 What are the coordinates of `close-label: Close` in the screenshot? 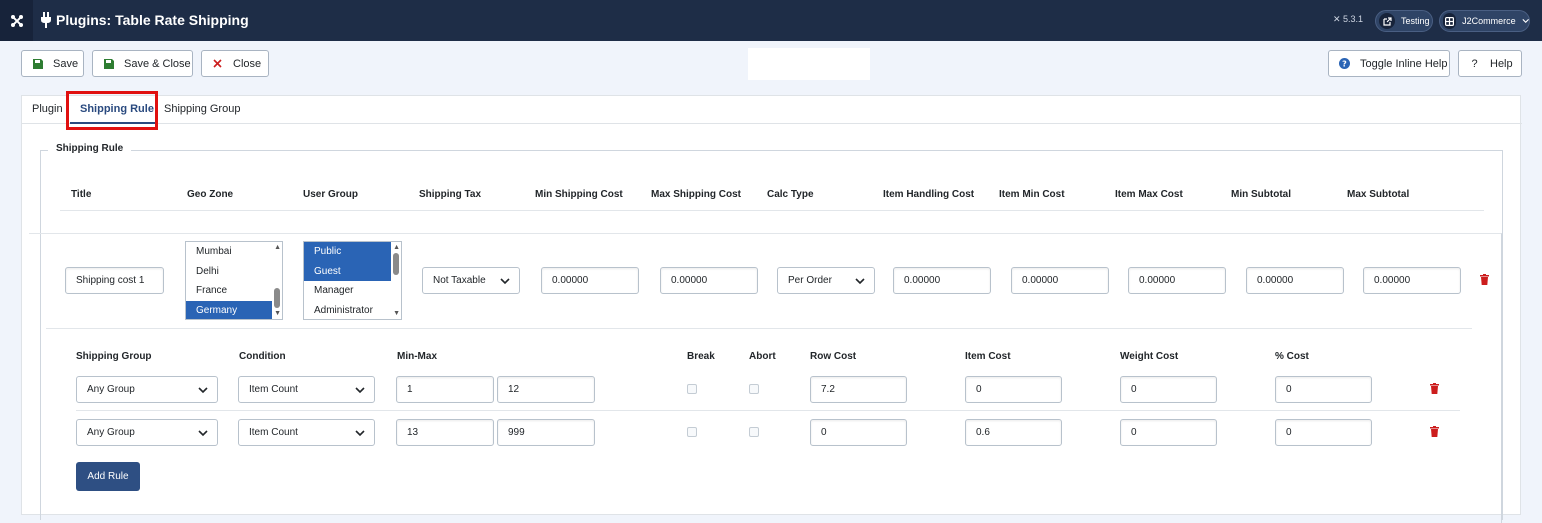 It's located at (247, 63).